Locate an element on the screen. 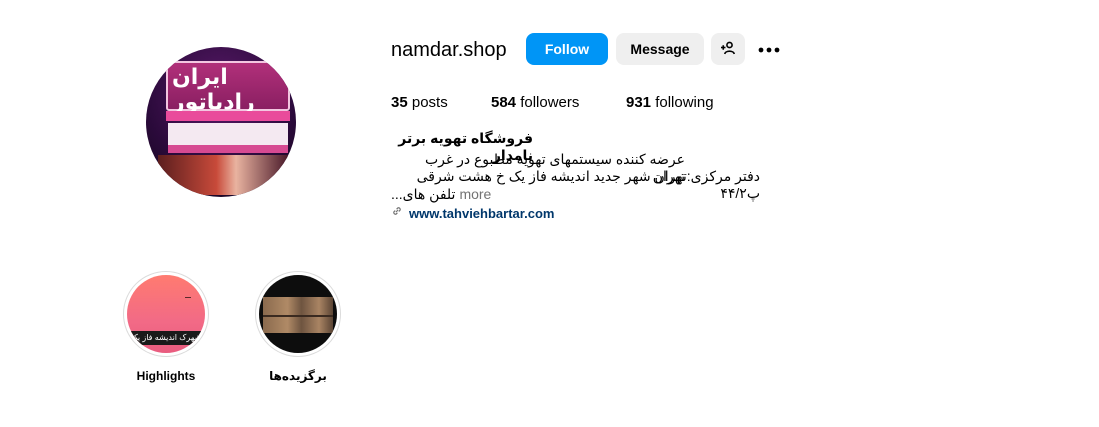 The width and height of the screenshot is (1099, 427). posts-stat: 35 posts is located at coordinates (419, 102).